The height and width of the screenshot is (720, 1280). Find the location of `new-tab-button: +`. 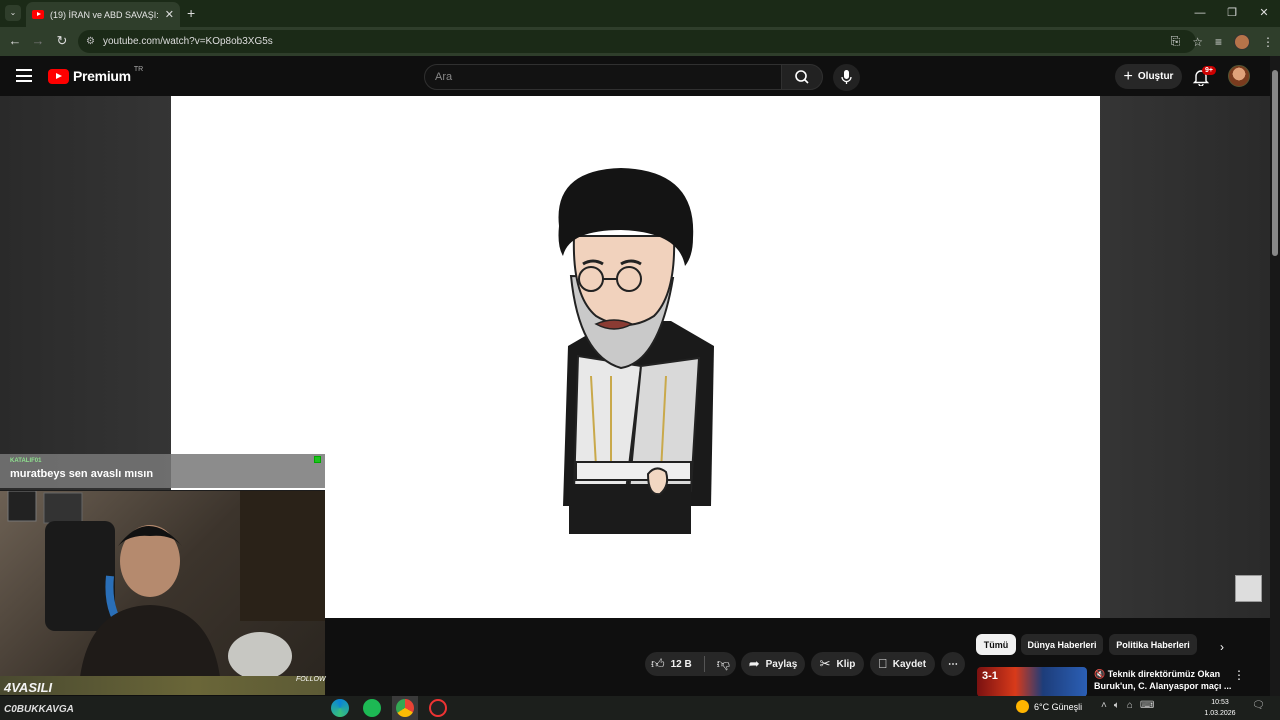

new-tab-button: + is located at coordinates (191, 13).